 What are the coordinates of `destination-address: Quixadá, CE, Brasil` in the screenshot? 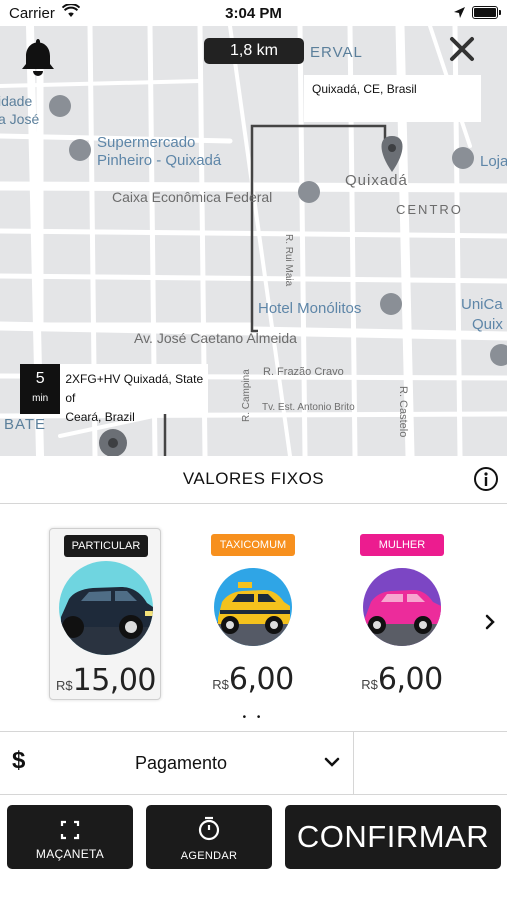 It's located at (364, 89).